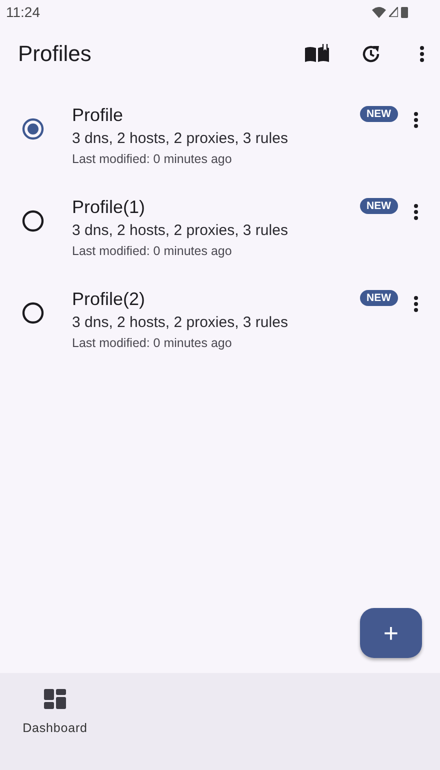 The width and height of the screenshot is (440, 770). I want to click on profile-item: Profile(2) 3 dns, 2 hosts, 2 proxies, 3 rules Last modified: 0 minutes ago NEW, so click(220, 314).